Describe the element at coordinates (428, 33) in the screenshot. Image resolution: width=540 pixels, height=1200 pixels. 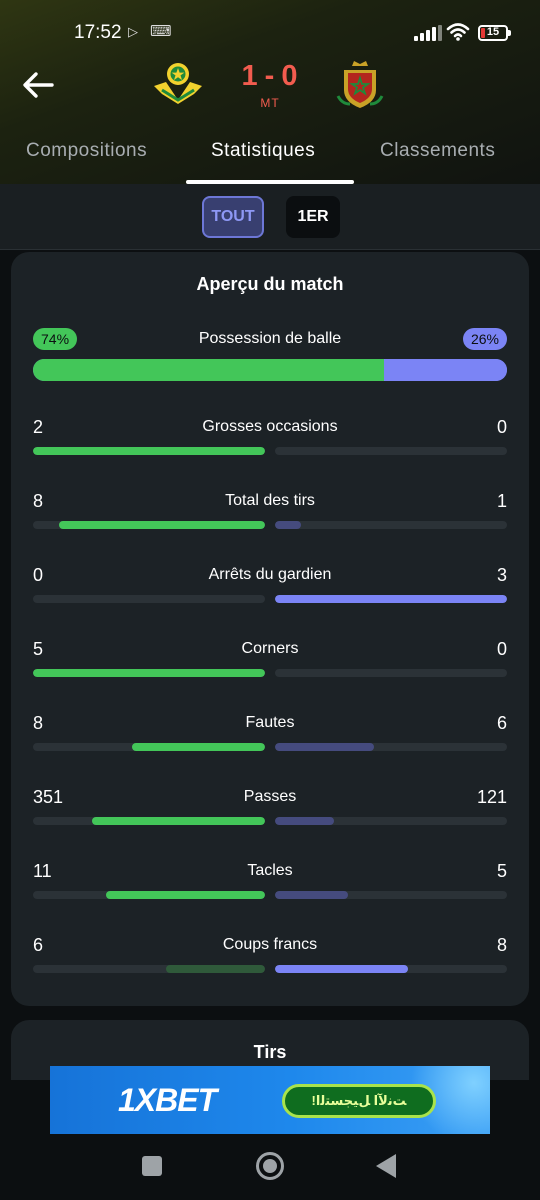
I see `signal-icon` at that location.